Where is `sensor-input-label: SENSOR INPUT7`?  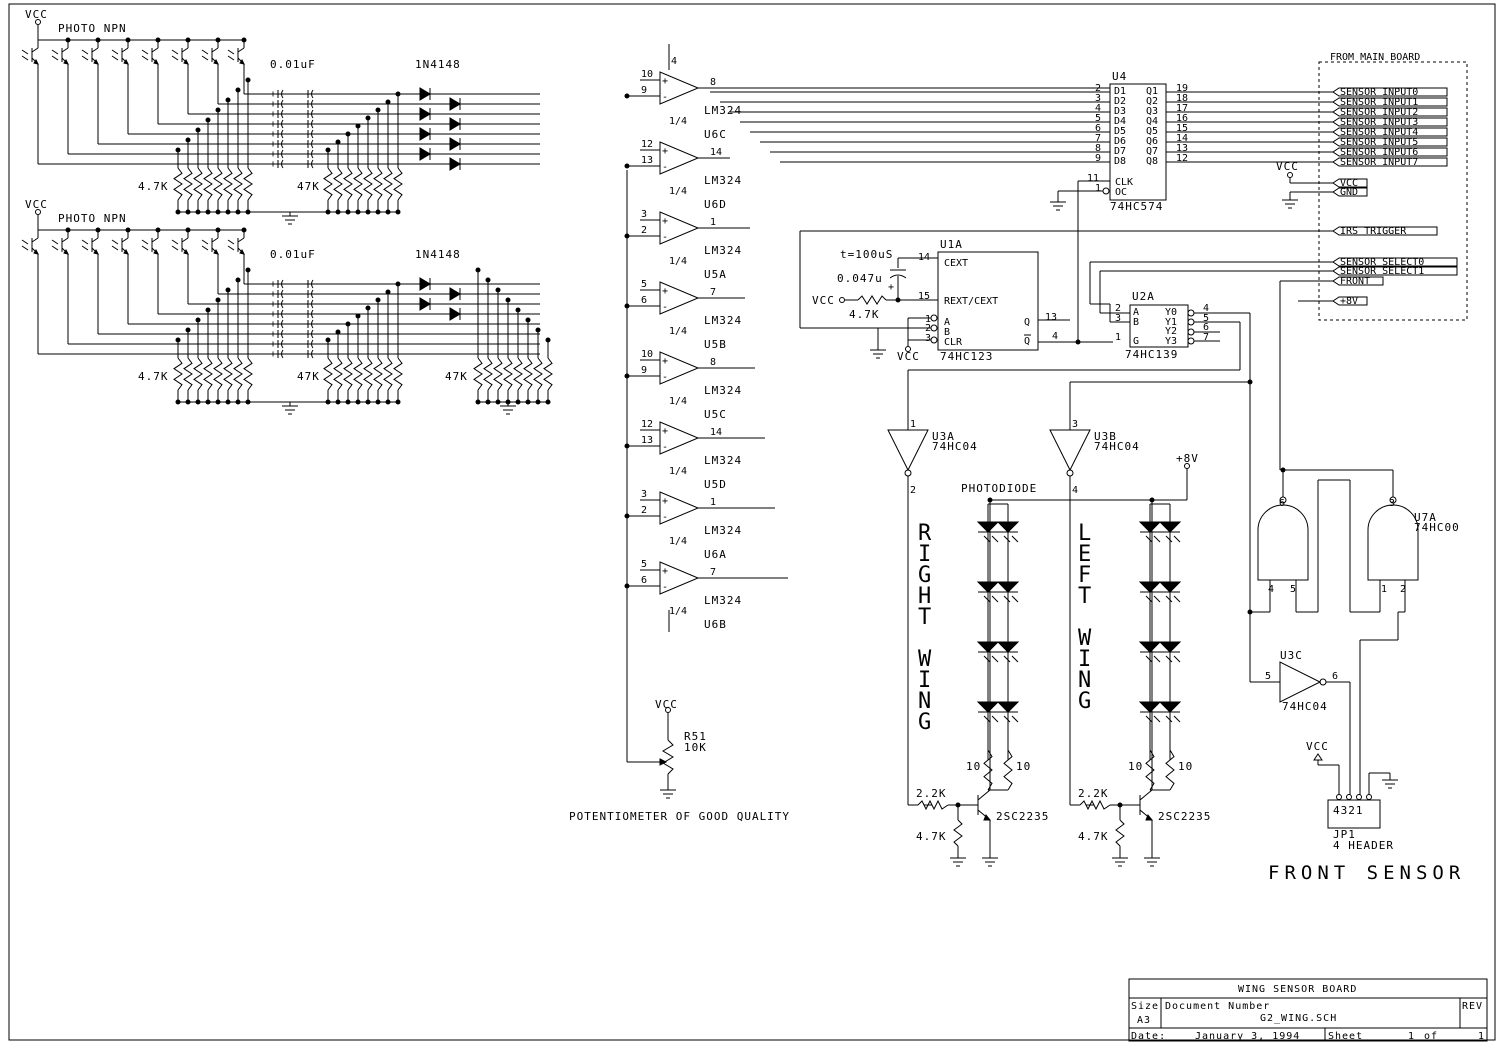 sensor-input-label: SENSOR INPUT7 is located at coordinates (1379, 162).